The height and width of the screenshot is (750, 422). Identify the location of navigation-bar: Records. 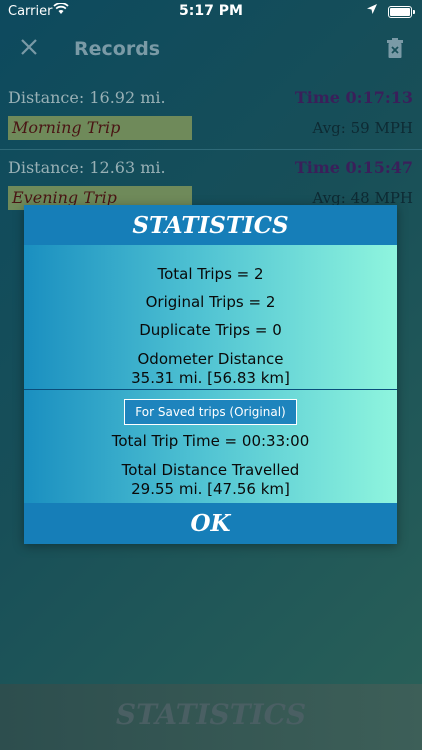
(211, 50).